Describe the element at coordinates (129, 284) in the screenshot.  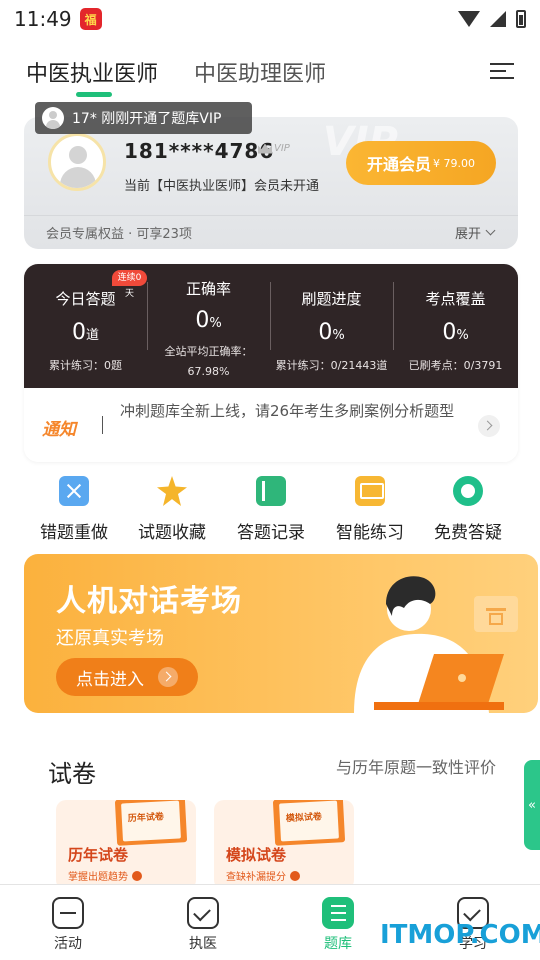
I see `streak-badge: 连续0天` at that location.